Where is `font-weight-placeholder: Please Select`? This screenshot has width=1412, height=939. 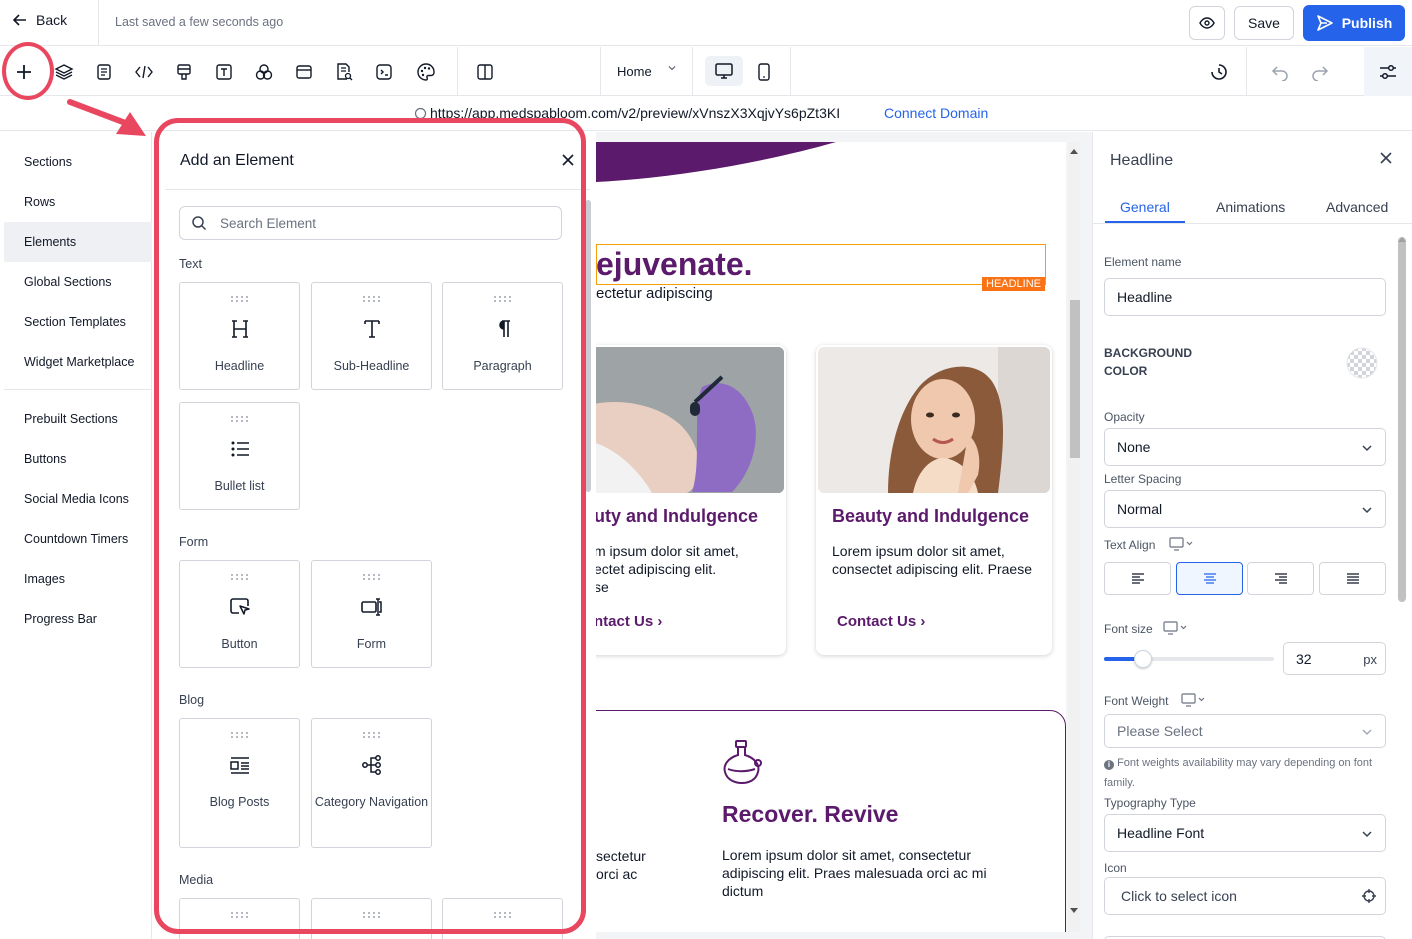
font-weight-placeholder: Please Select is located at coordinates (1160, 731).